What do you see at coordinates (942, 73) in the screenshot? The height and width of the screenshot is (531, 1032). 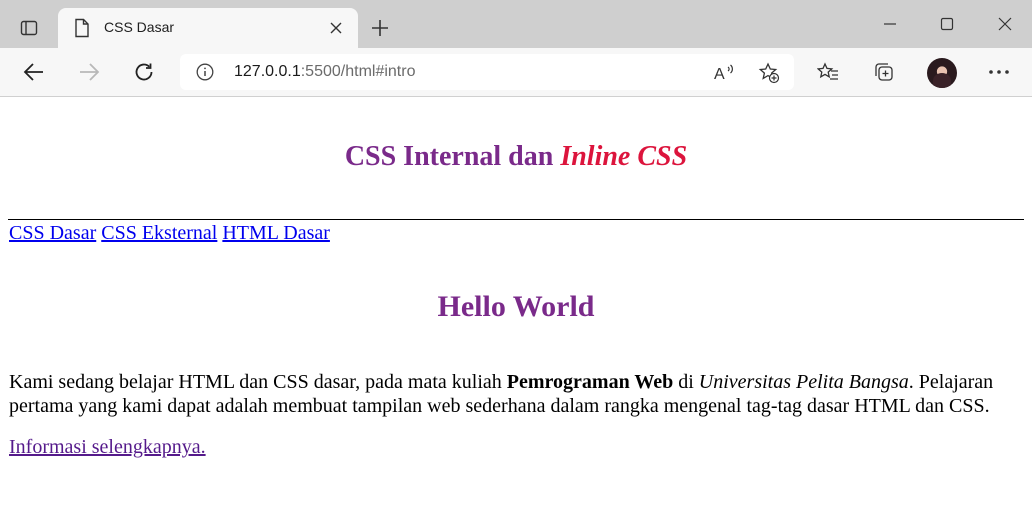 I see `avatar` at bounding box center [942, 73].